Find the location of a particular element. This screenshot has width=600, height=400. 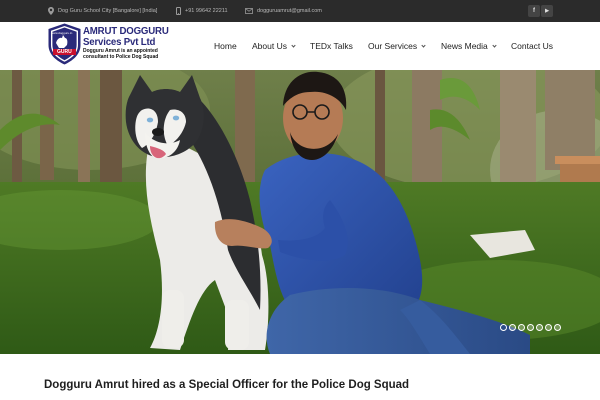

map-pin-icon is located at coordinates (51, 11).